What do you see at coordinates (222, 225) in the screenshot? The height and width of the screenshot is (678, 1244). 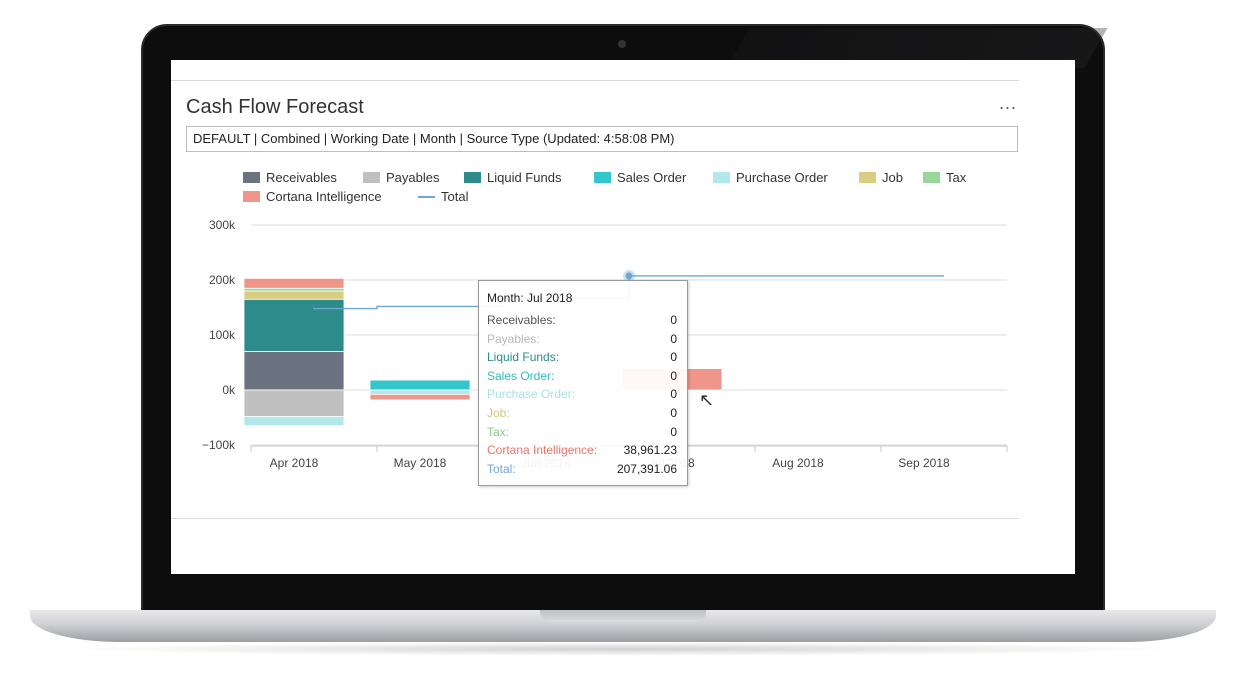 I see `y-tick-label: 300k` at bounding box center [222, 225].